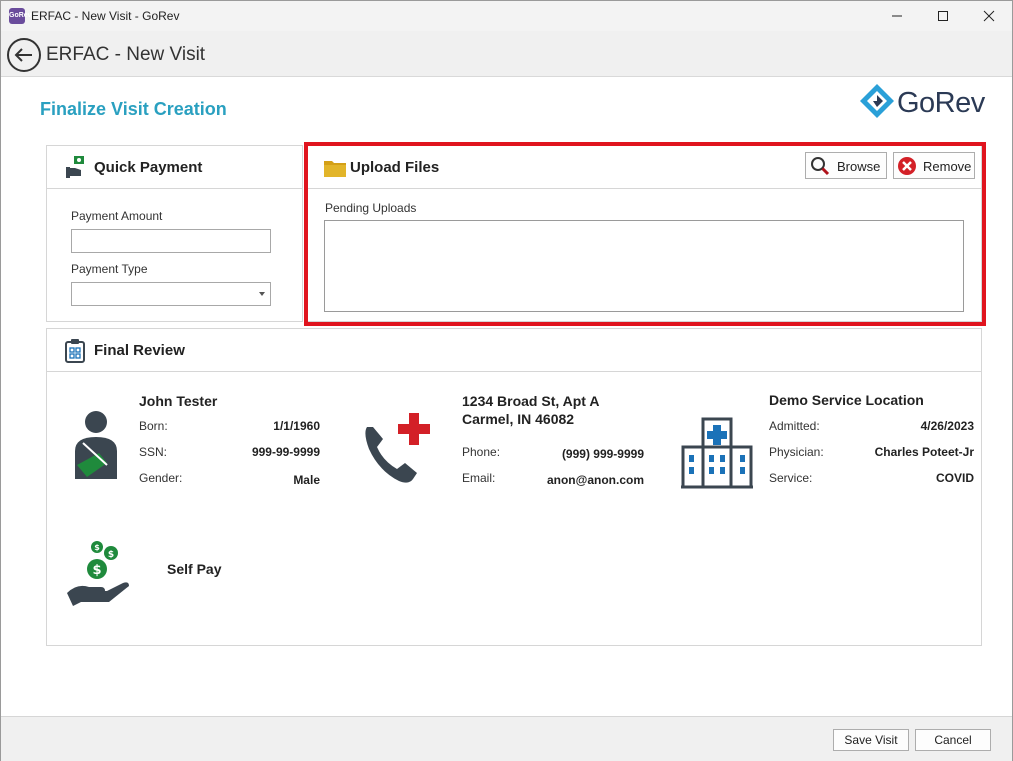 The image size is (1013, 761). I want to click on back-arrow-icon, so click(23, 55).